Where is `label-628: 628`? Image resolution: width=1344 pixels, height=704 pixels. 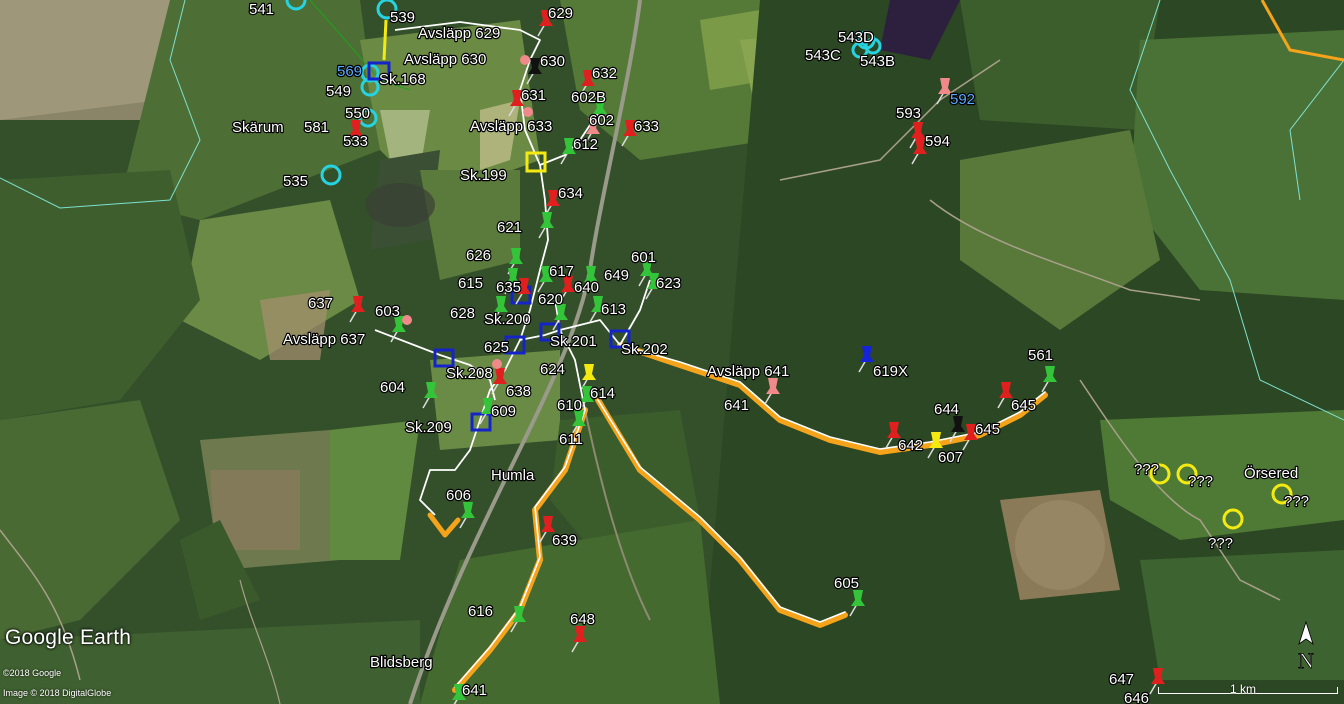
label-628: 628 is located at coordinates (462, 313).